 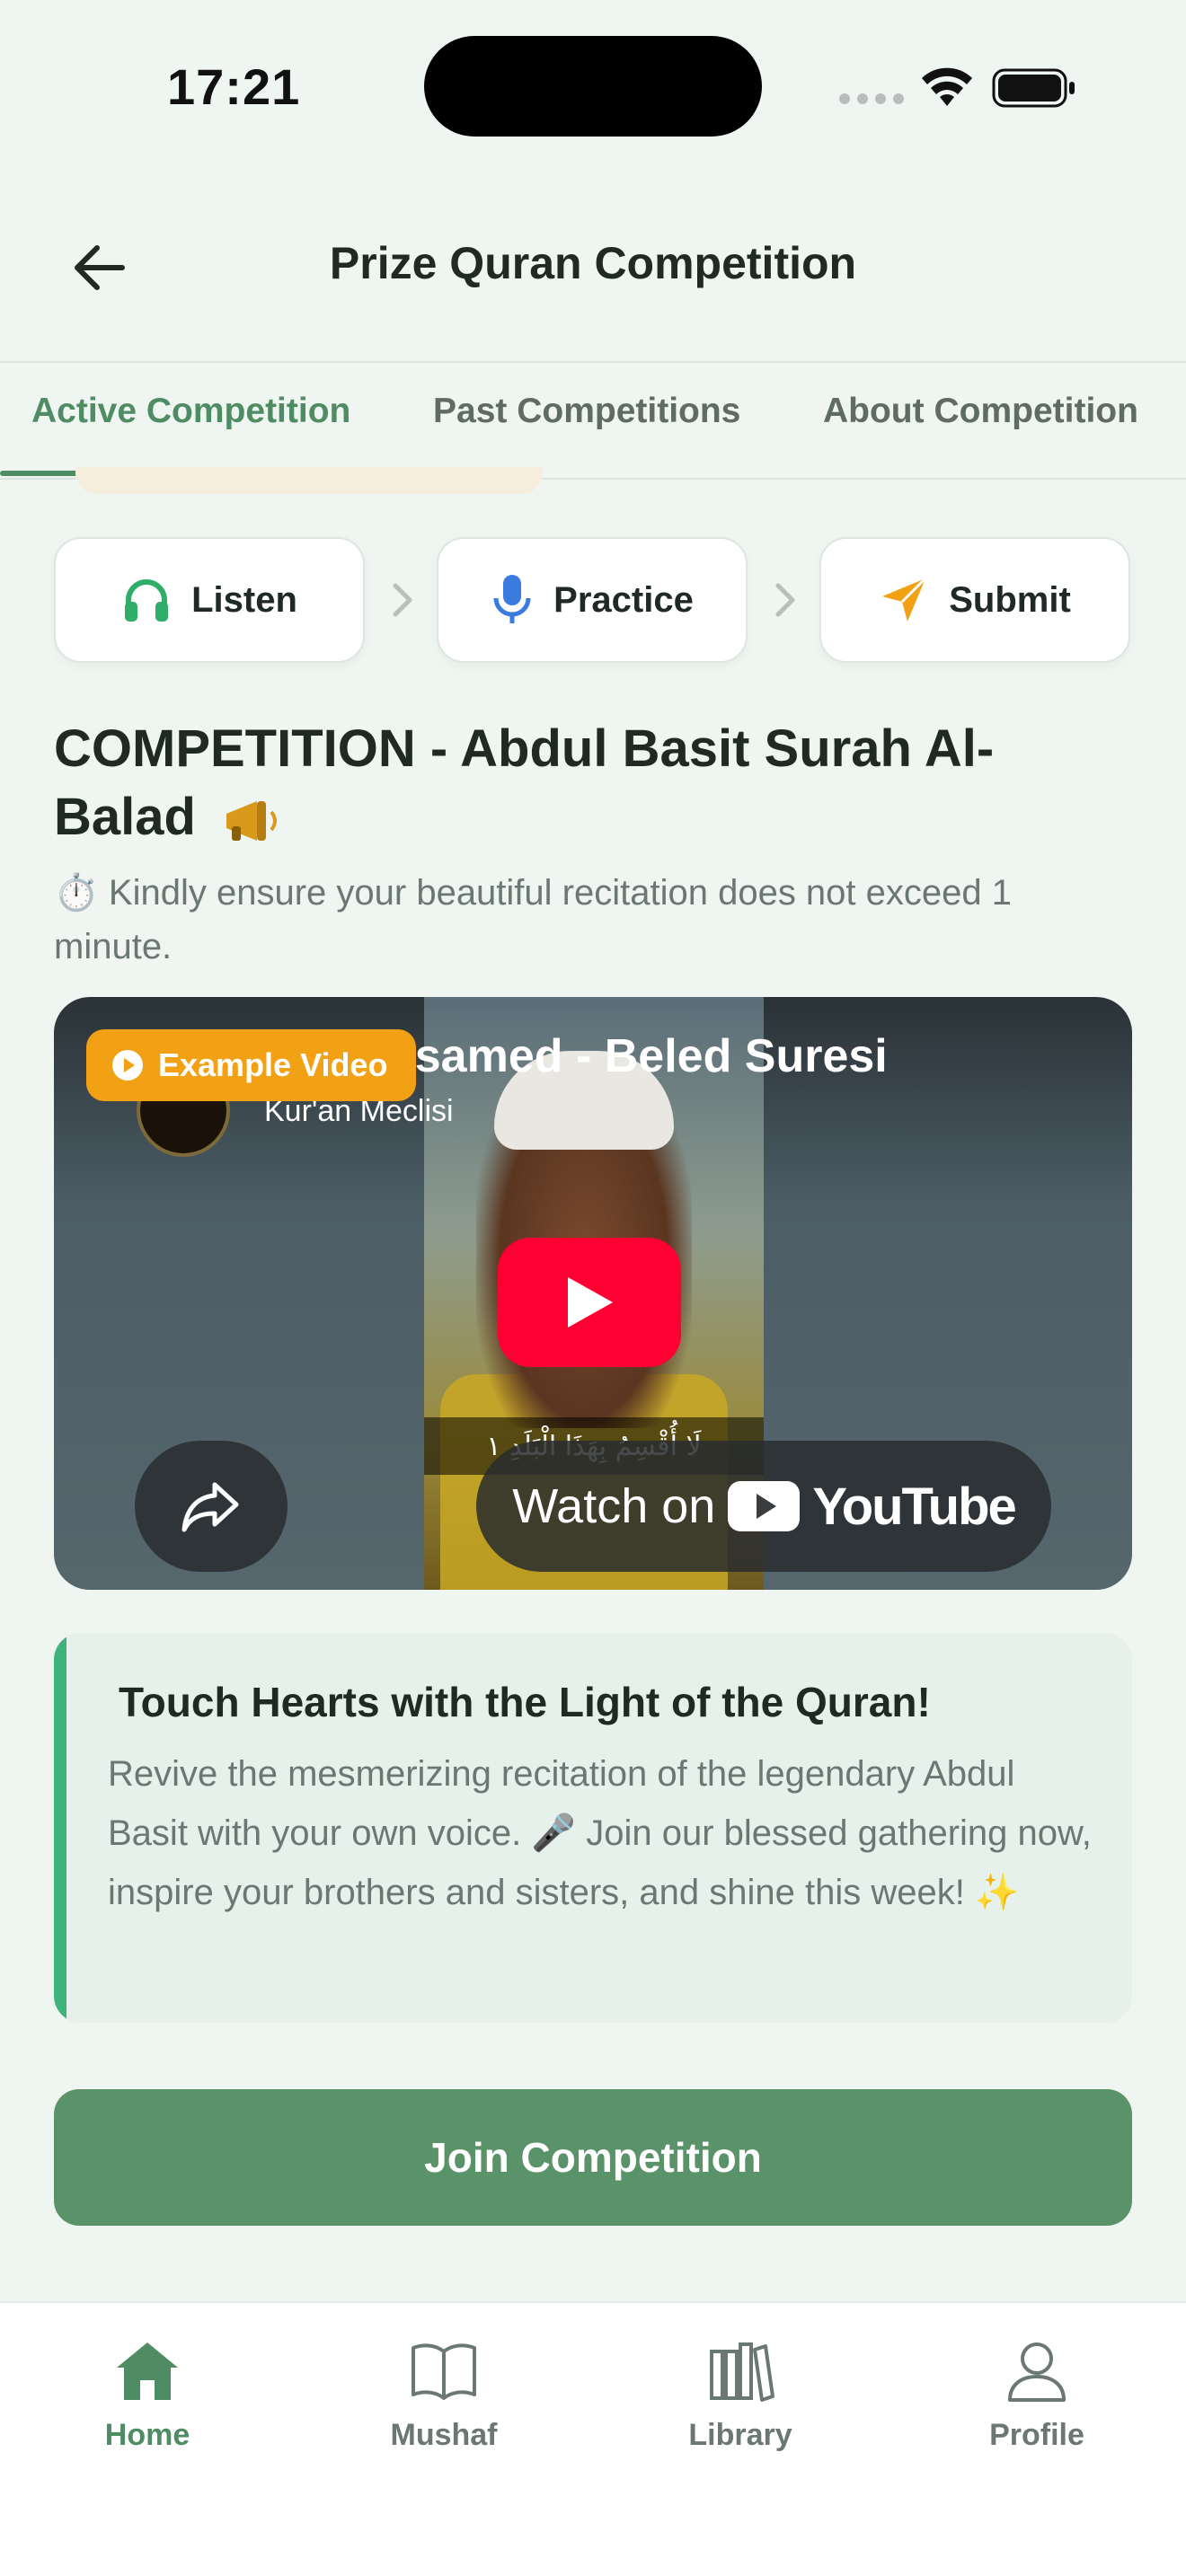 What do you see at coordinates (742, 2372) in the screenshot?
I see `library-icon` at bounding box center [742, 2372].